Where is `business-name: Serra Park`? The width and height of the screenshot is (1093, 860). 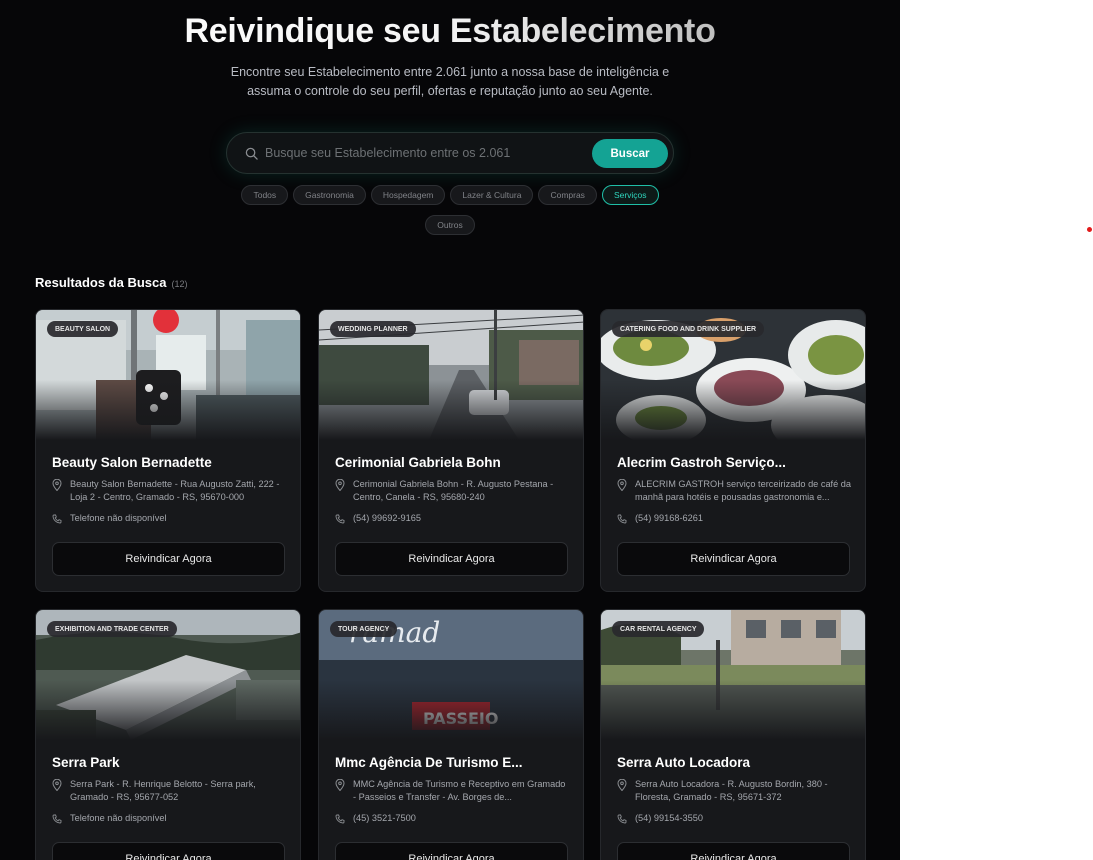
business-name: Serra Park is located at coordinates (86, 762).